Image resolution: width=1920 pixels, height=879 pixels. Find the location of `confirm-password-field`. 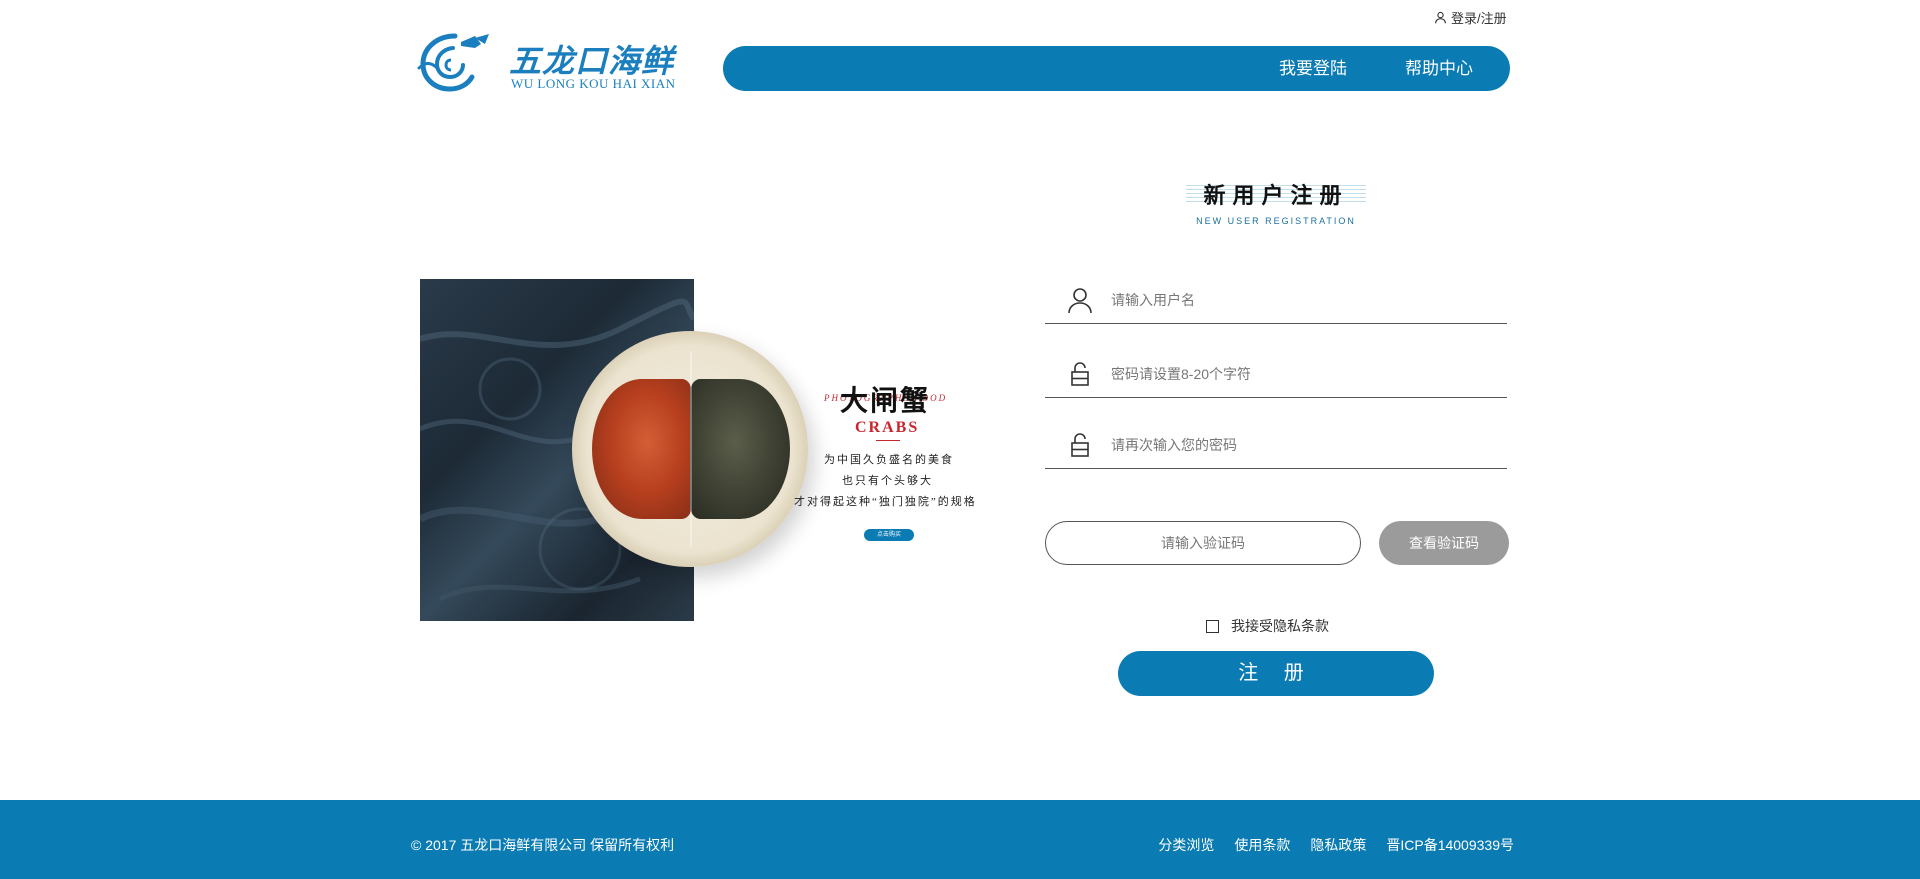

confirm-password-field is located at coordinates (1276, 446).